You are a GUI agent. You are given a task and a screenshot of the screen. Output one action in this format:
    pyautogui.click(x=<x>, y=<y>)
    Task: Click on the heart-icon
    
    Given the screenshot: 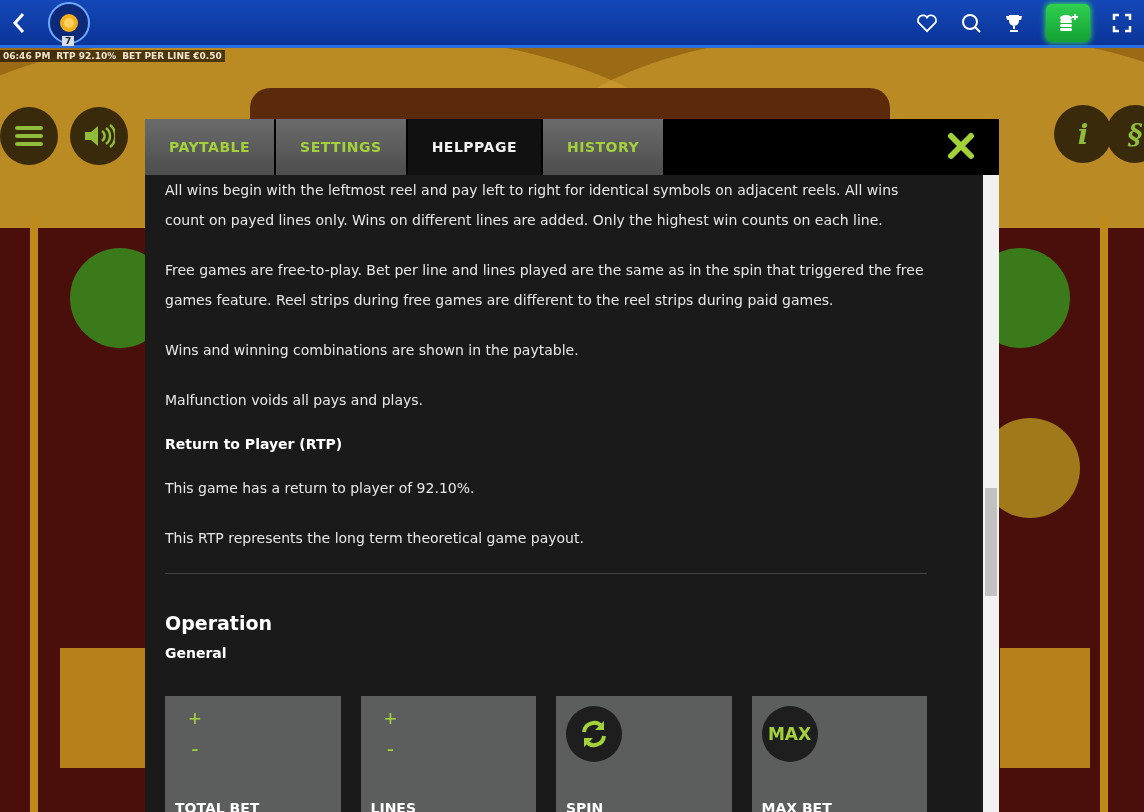 What is the action you would take?
    pyautogui.click(x=927, y=22)
    